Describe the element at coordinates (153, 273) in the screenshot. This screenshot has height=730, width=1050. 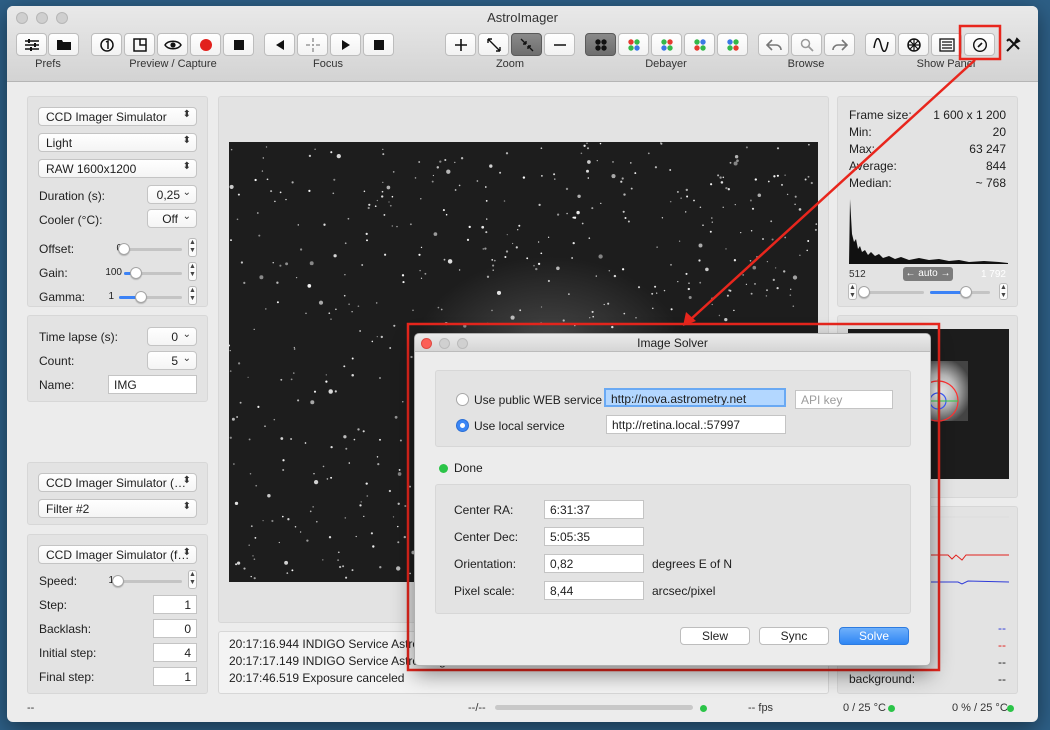
I see `gain-slider` at that location.